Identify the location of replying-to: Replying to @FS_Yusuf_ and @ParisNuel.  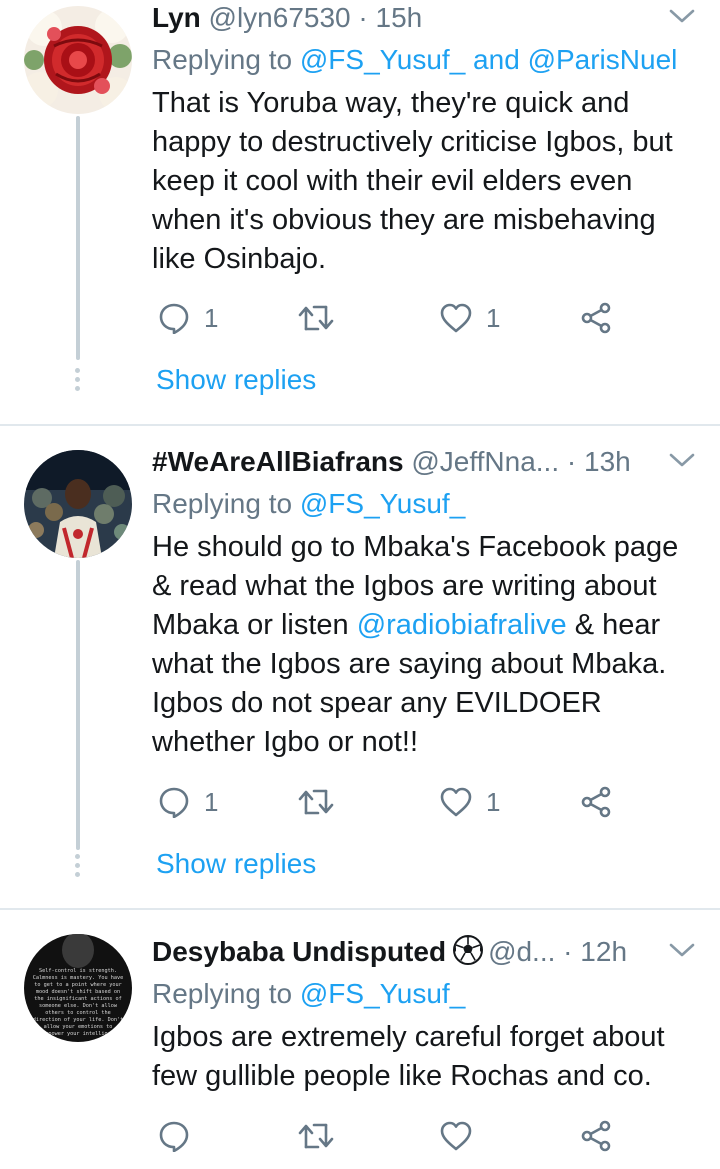
(415, 59).